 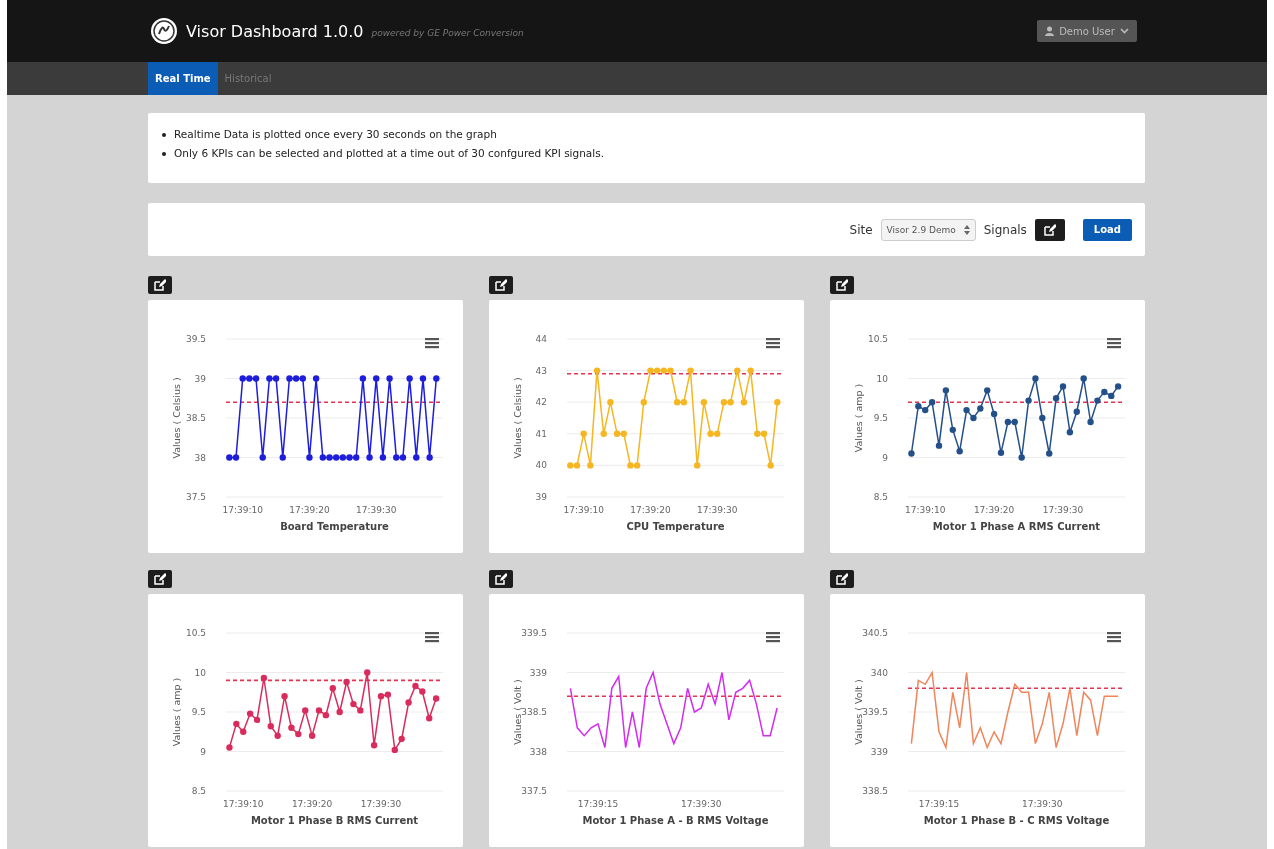 I want to click on user-menu-button: Demo User, so click(x=1087, y=31).